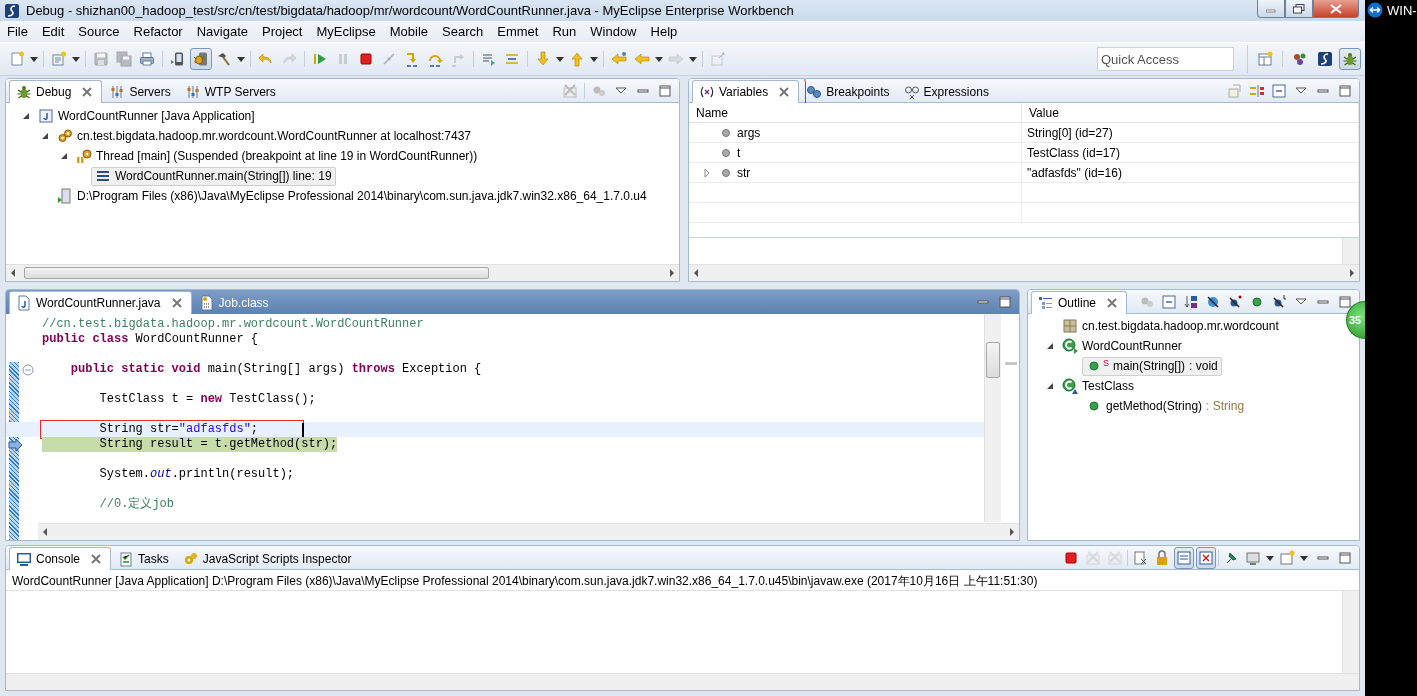 This screenshot has height=696, width=1417. Describe the element at coordinates (1257, 90) in the screenshot. I see `layout-icon` at that location.